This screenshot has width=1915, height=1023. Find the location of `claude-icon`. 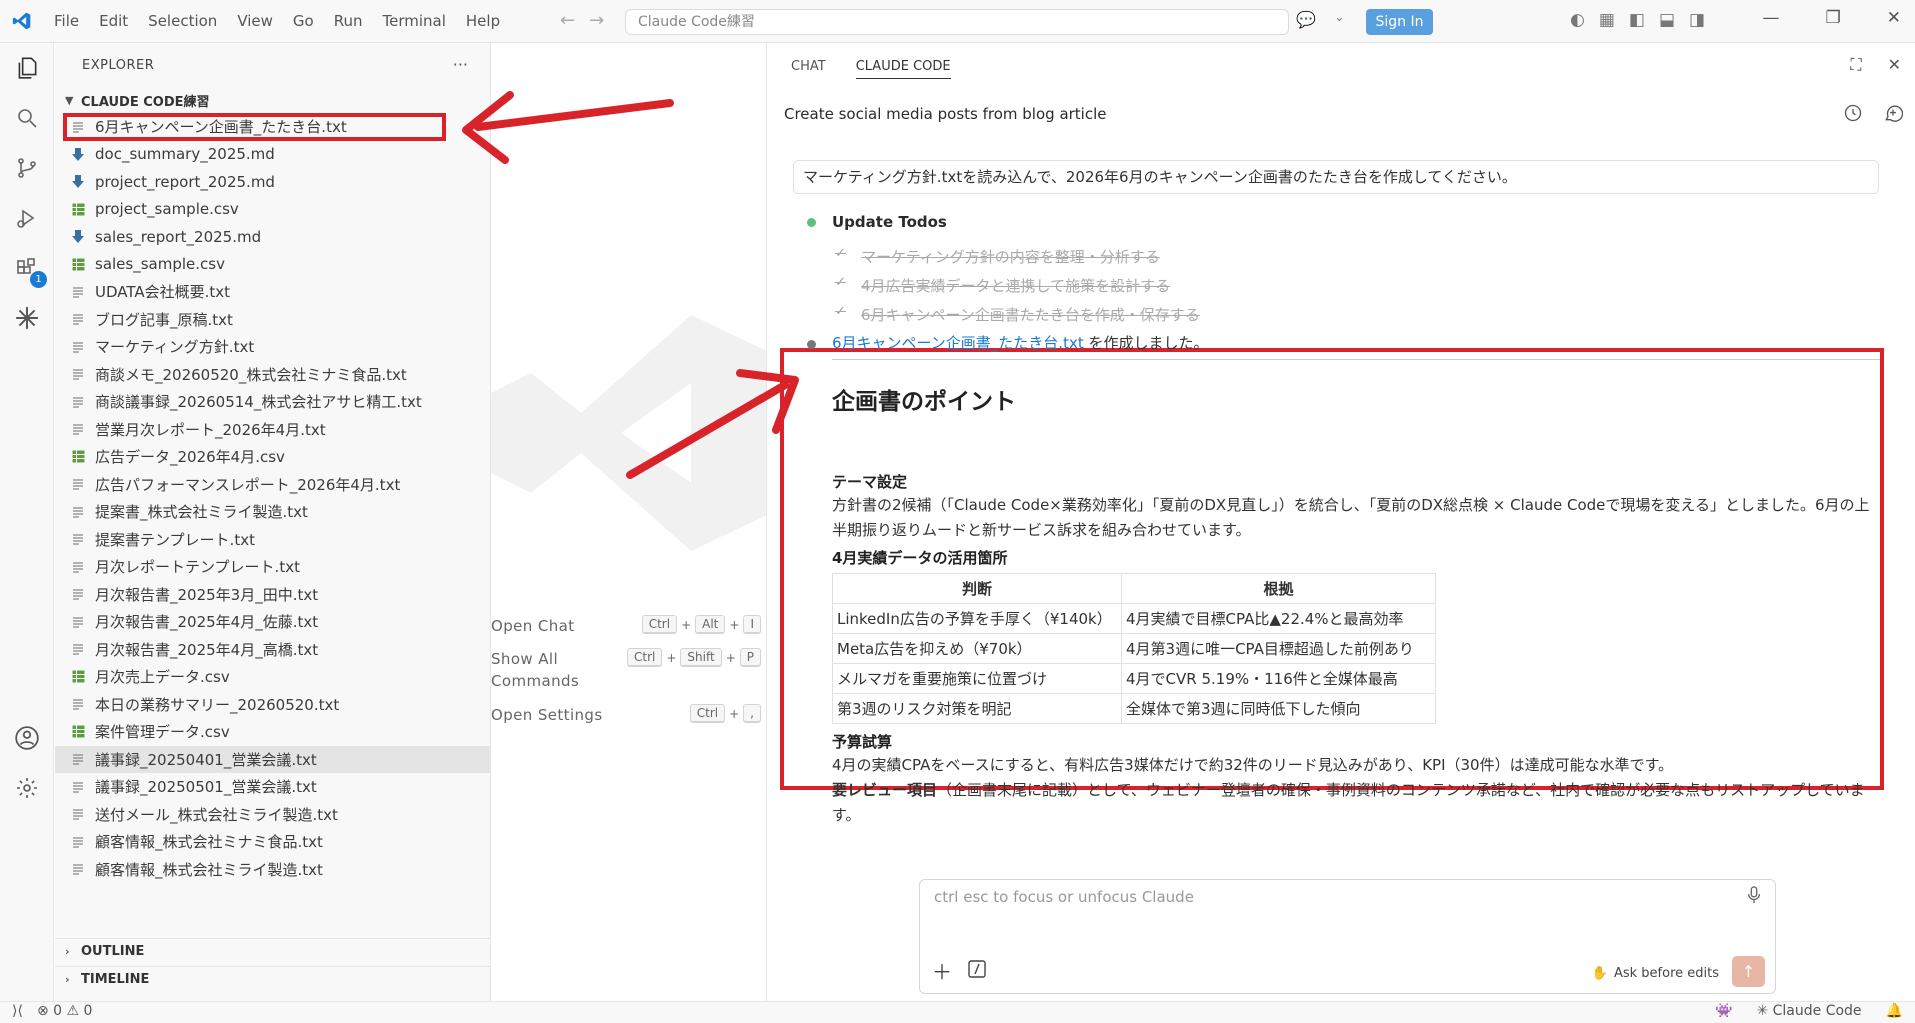

claude-icon is located at coordinates (27, 318).